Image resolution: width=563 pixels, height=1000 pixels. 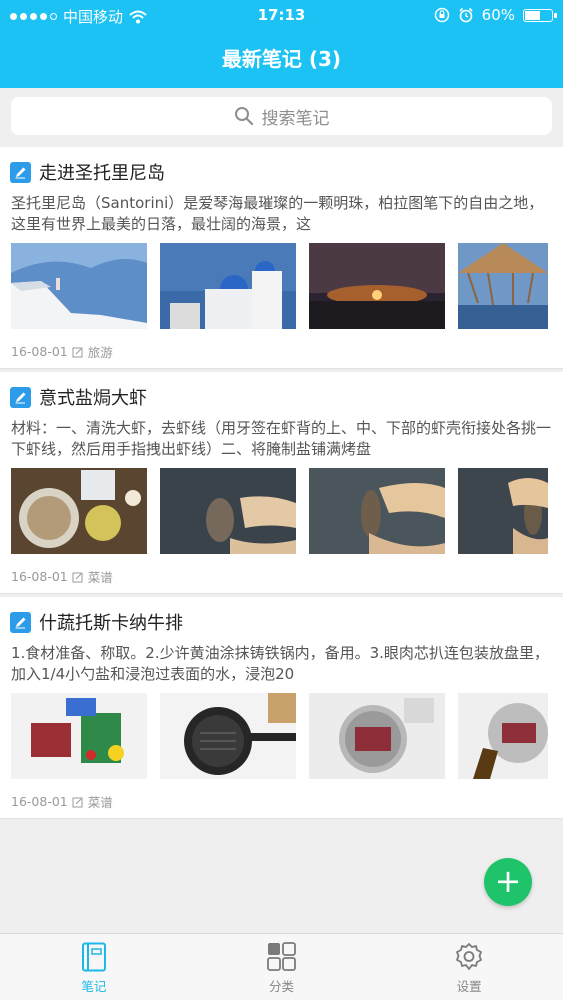 What do you see at coordinates (228, 286) in the screenshot?
I see `photo-santorini-domes` at bounding box center [228, 286].